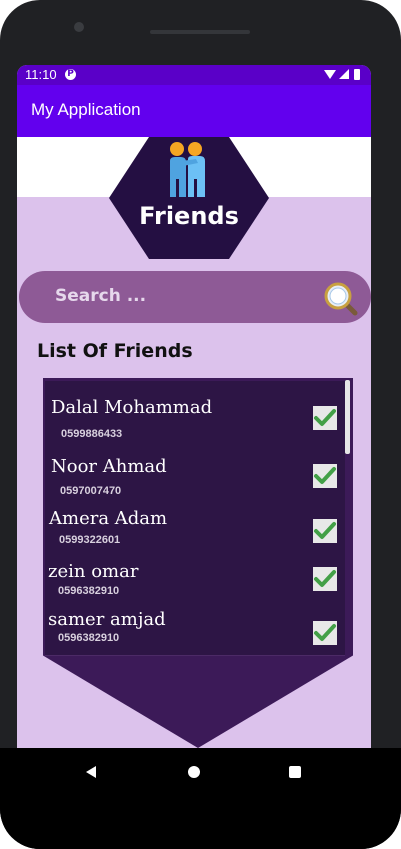 This screenshot has width=401, height=849. Describe the element at coordinates (108, 518) in the screenshot. I see `friend-name: Amera Adam` at that location.